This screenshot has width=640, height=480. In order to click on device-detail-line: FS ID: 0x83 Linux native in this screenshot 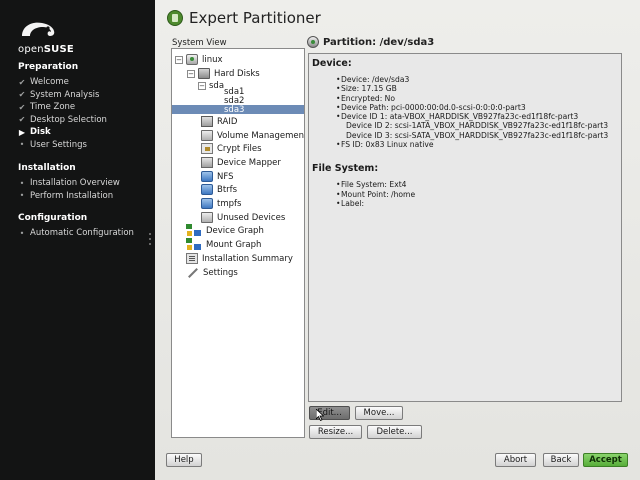, I will do `click(477, 144)`.